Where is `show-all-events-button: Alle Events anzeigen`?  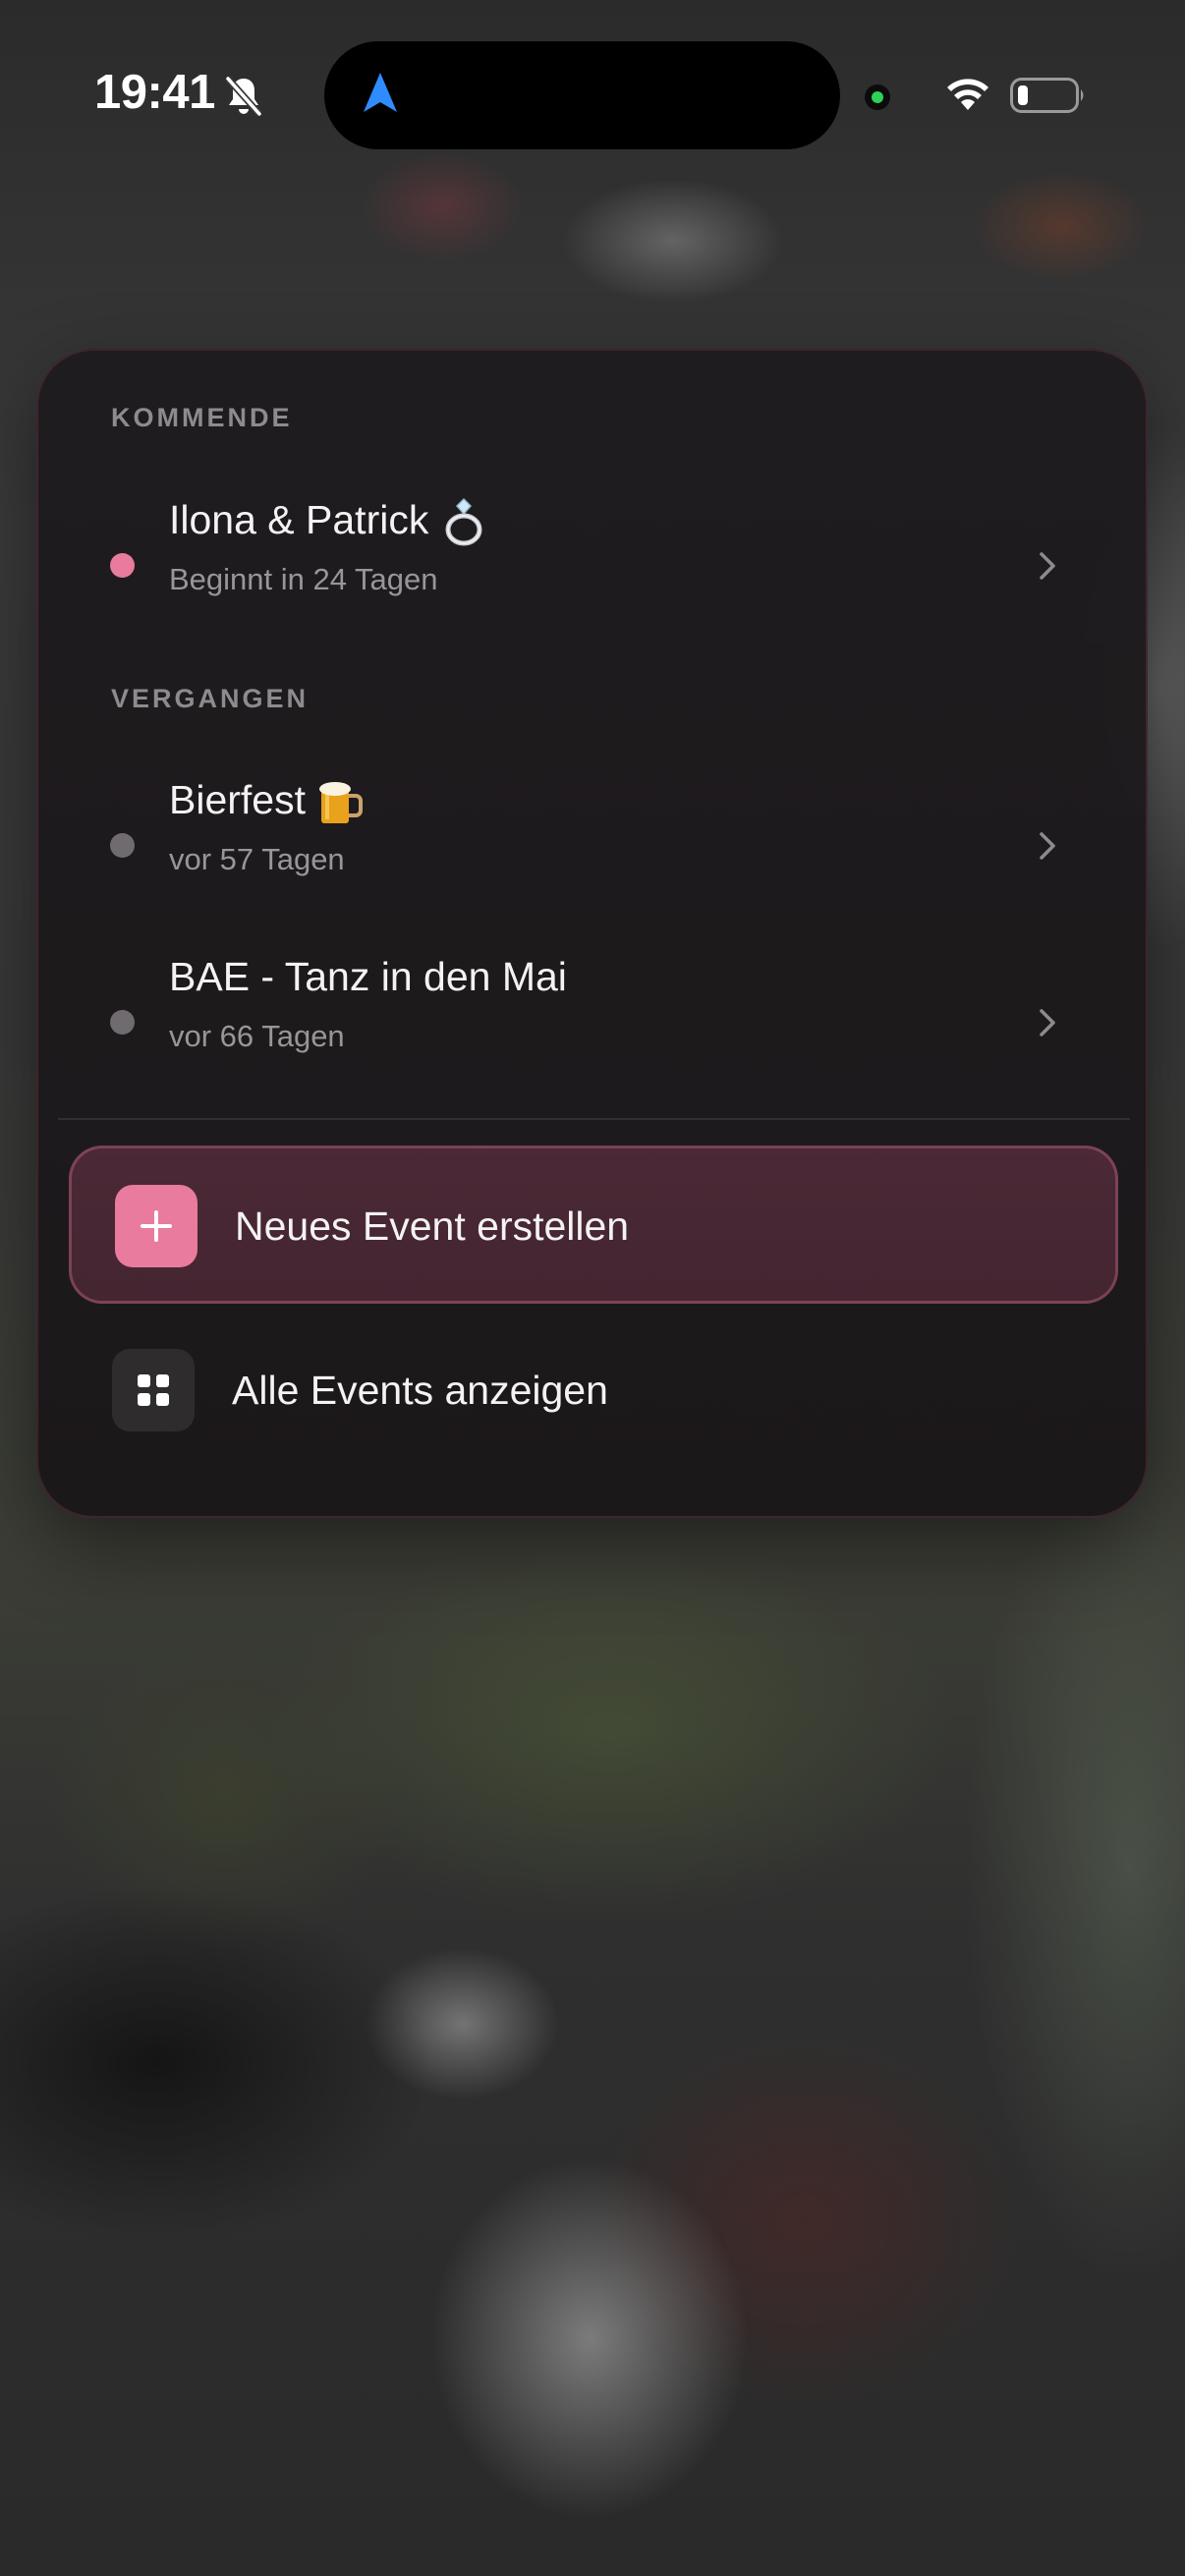
show-all-events-button: Alle Events anzeigen is located at coordinates (594, 1389).